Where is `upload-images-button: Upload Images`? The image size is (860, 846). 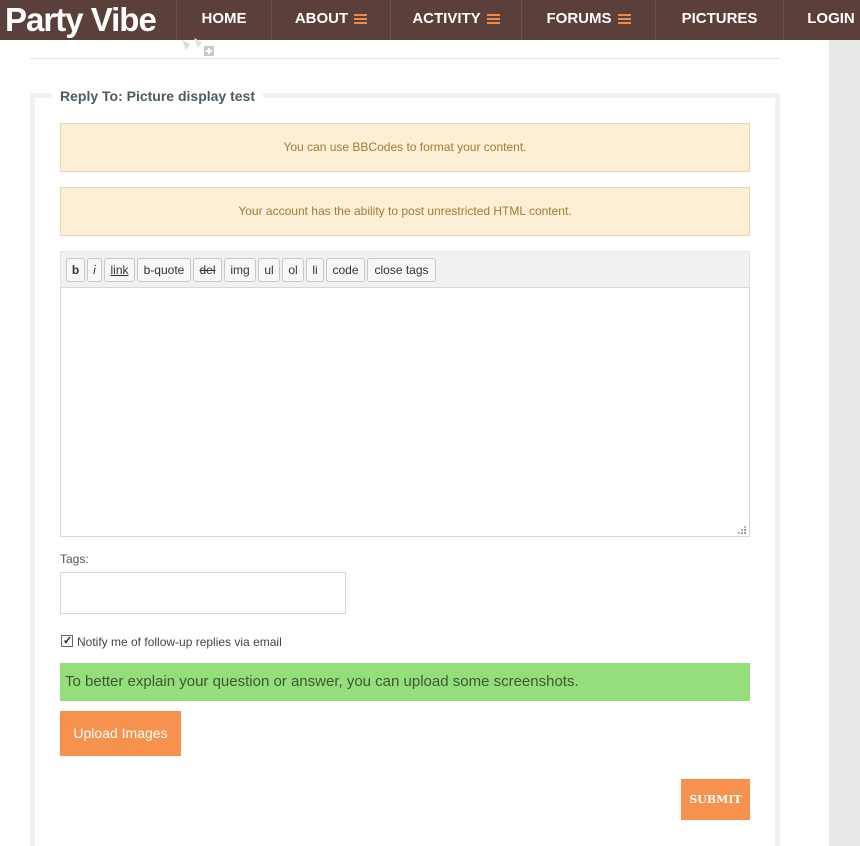 upload-images-button: Upload Images is located at coordinates (120, 733).